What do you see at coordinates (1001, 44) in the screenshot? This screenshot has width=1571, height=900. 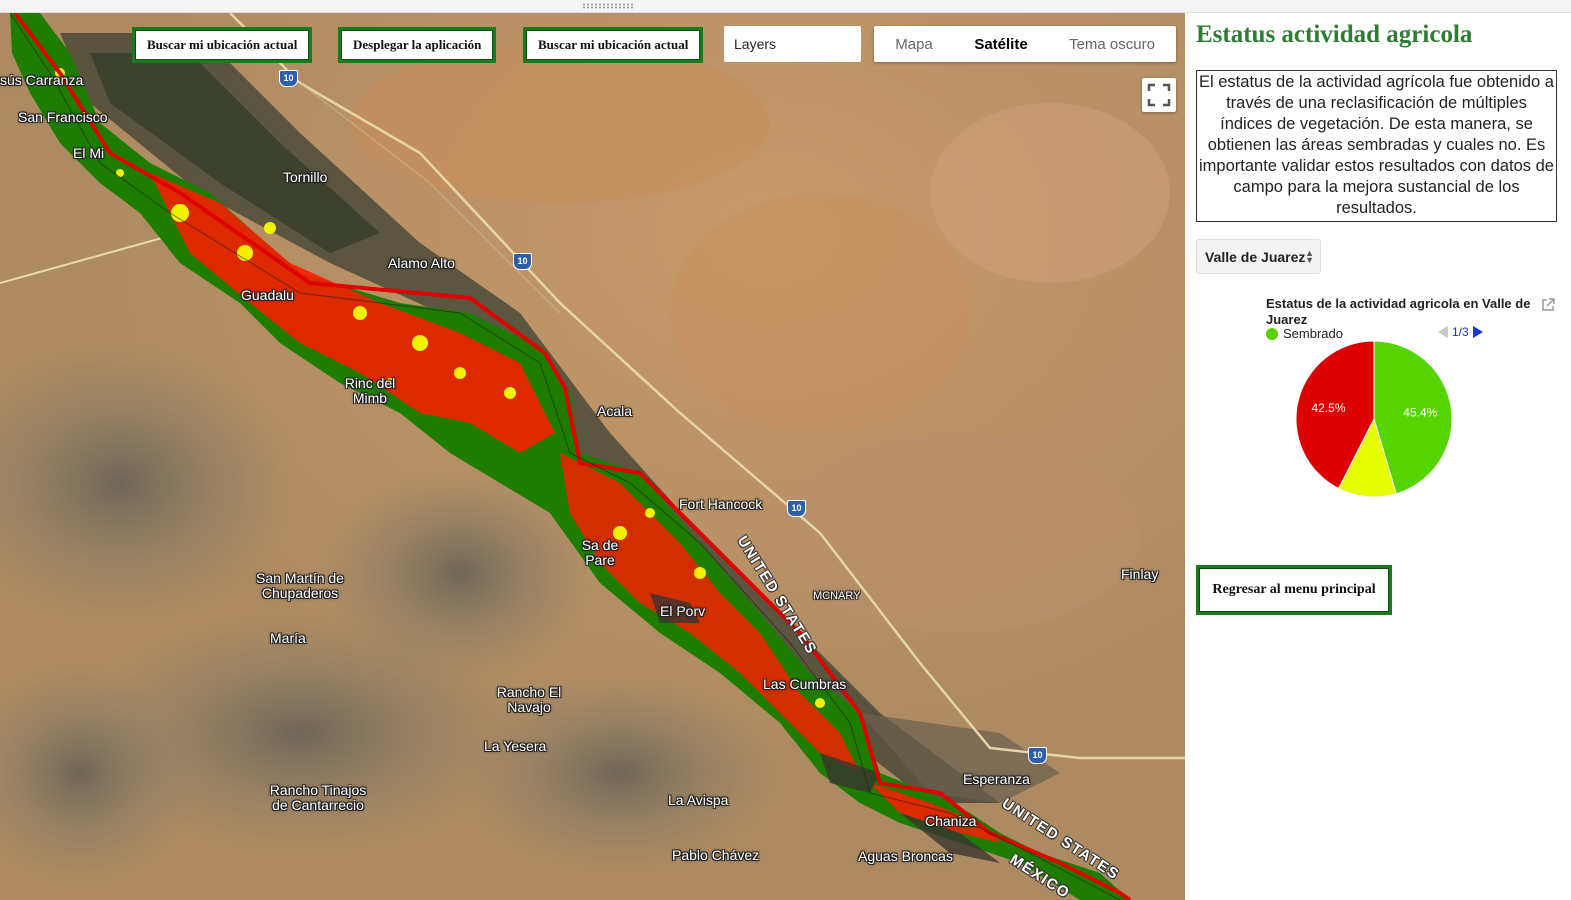 I see `map-type-satelite: Satélite` at bounding box center [1001, 44].